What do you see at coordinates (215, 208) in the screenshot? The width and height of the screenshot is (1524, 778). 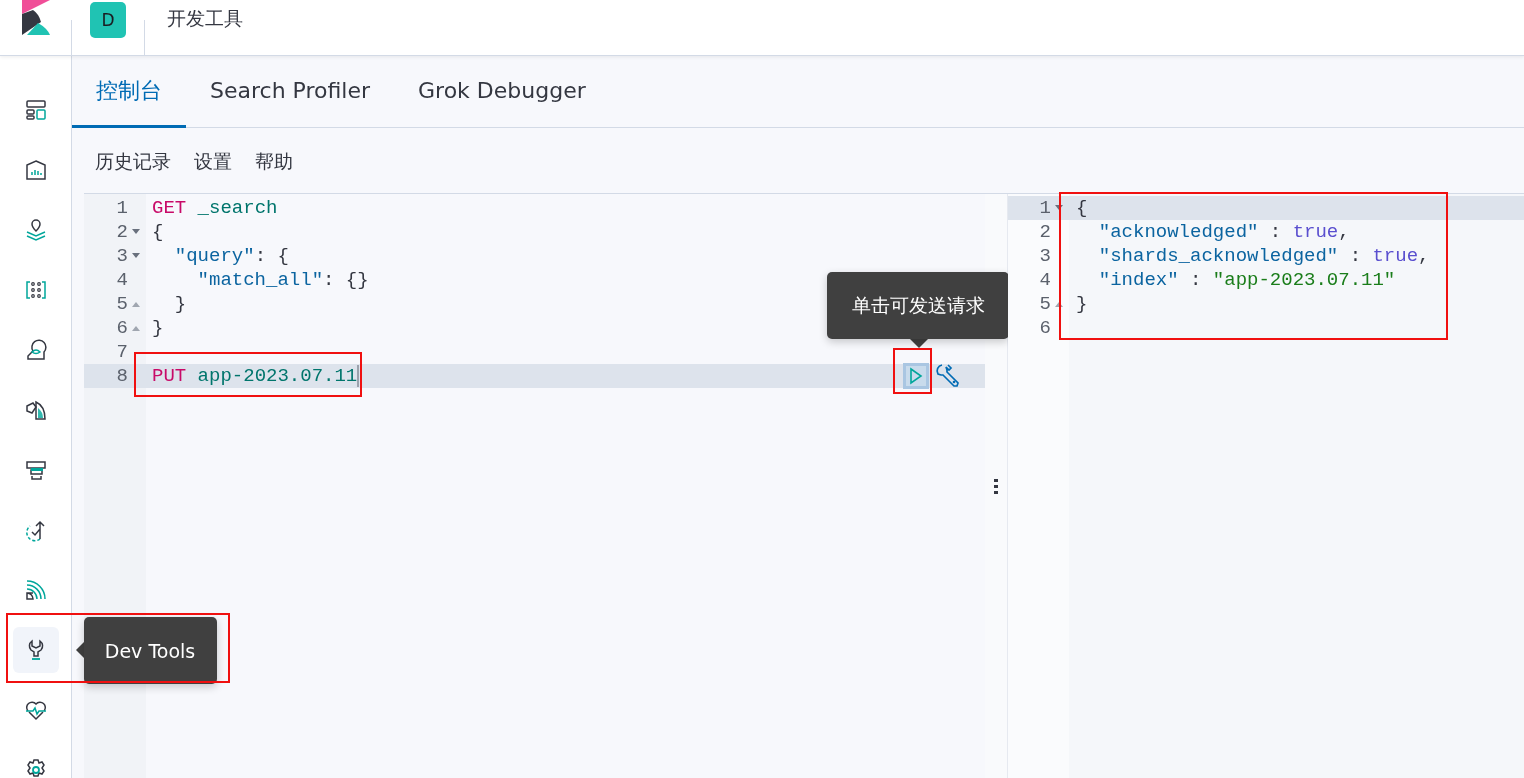 I see `code-line: GET _search` at bounding box center [215, 208].